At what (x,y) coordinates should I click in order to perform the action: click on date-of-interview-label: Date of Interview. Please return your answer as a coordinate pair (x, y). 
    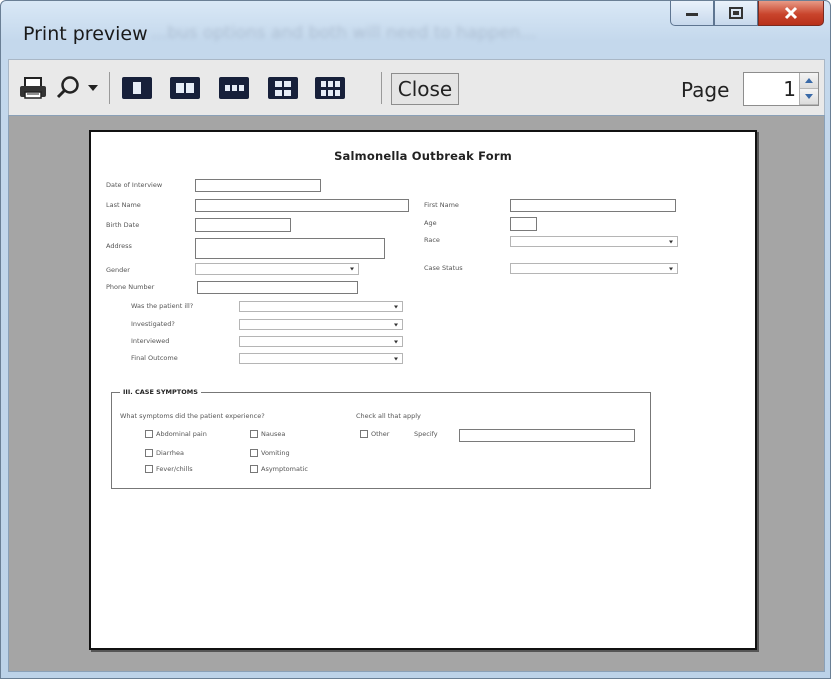
    Looking at the image, I should click on (134, 185).